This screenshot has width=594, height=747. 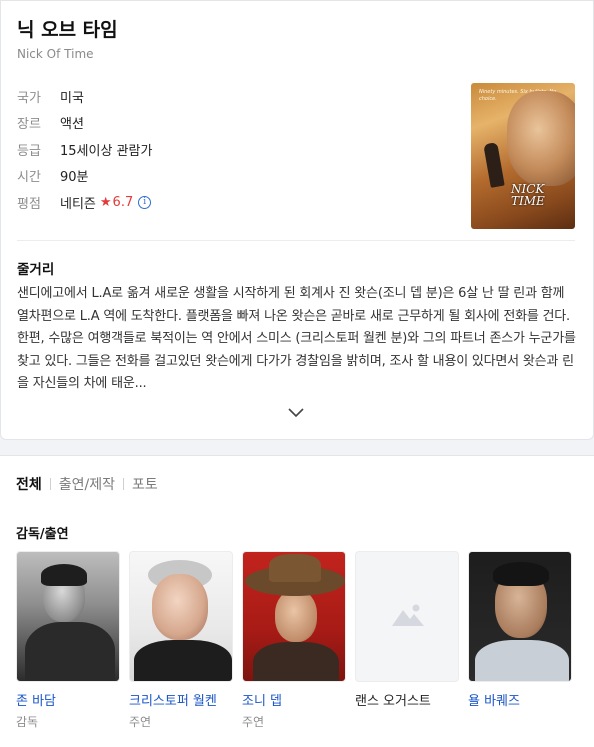 I want to click on tab-all: 전체, so click(x=29, y=484).